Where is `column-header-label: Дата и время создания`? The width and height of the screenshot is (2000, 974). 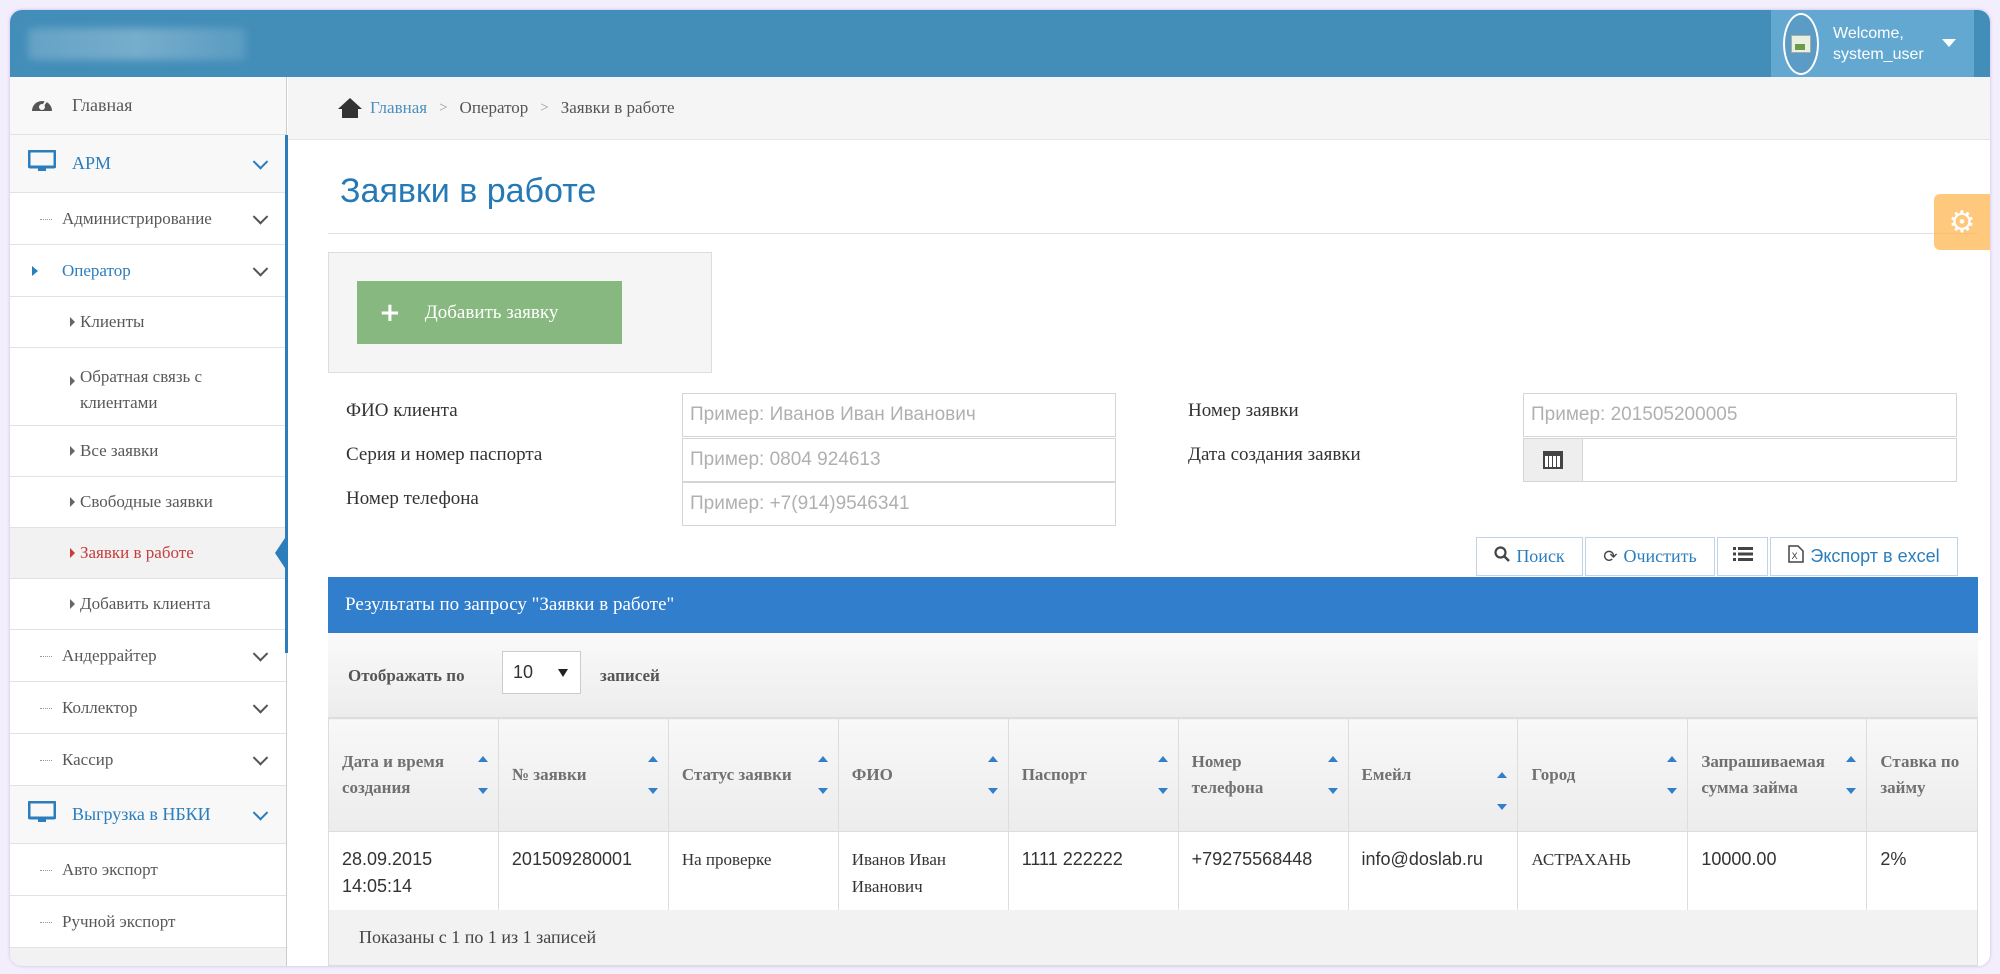
column-header-label: Дата и время создания is located at coordinates (393, 774).